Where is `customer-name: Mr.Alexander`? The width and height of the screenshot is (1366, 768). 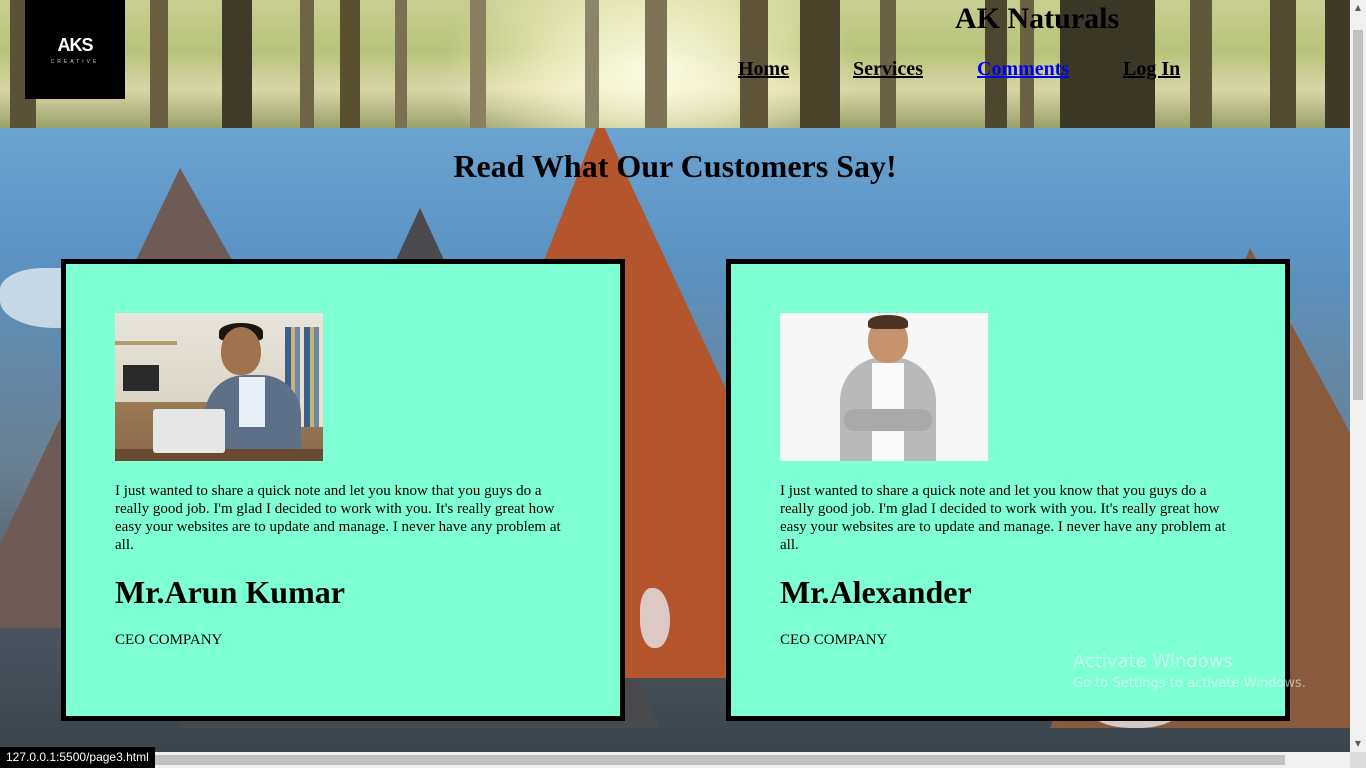
customer-name: Mr.Alexander is located at coordinates (876, 592).